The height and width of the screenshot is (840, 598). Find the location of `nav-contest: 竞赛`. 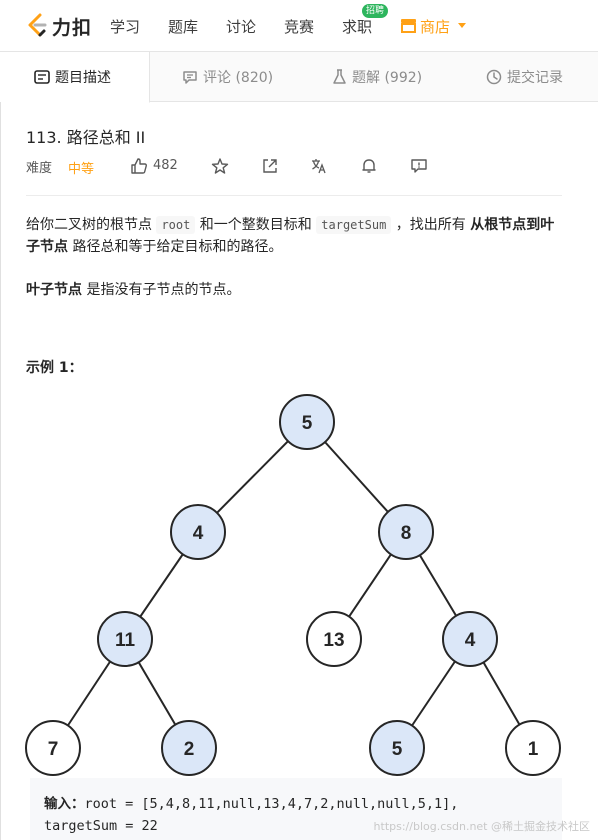

nav-contest: 竞赛 is located at coordinates (299, 26).